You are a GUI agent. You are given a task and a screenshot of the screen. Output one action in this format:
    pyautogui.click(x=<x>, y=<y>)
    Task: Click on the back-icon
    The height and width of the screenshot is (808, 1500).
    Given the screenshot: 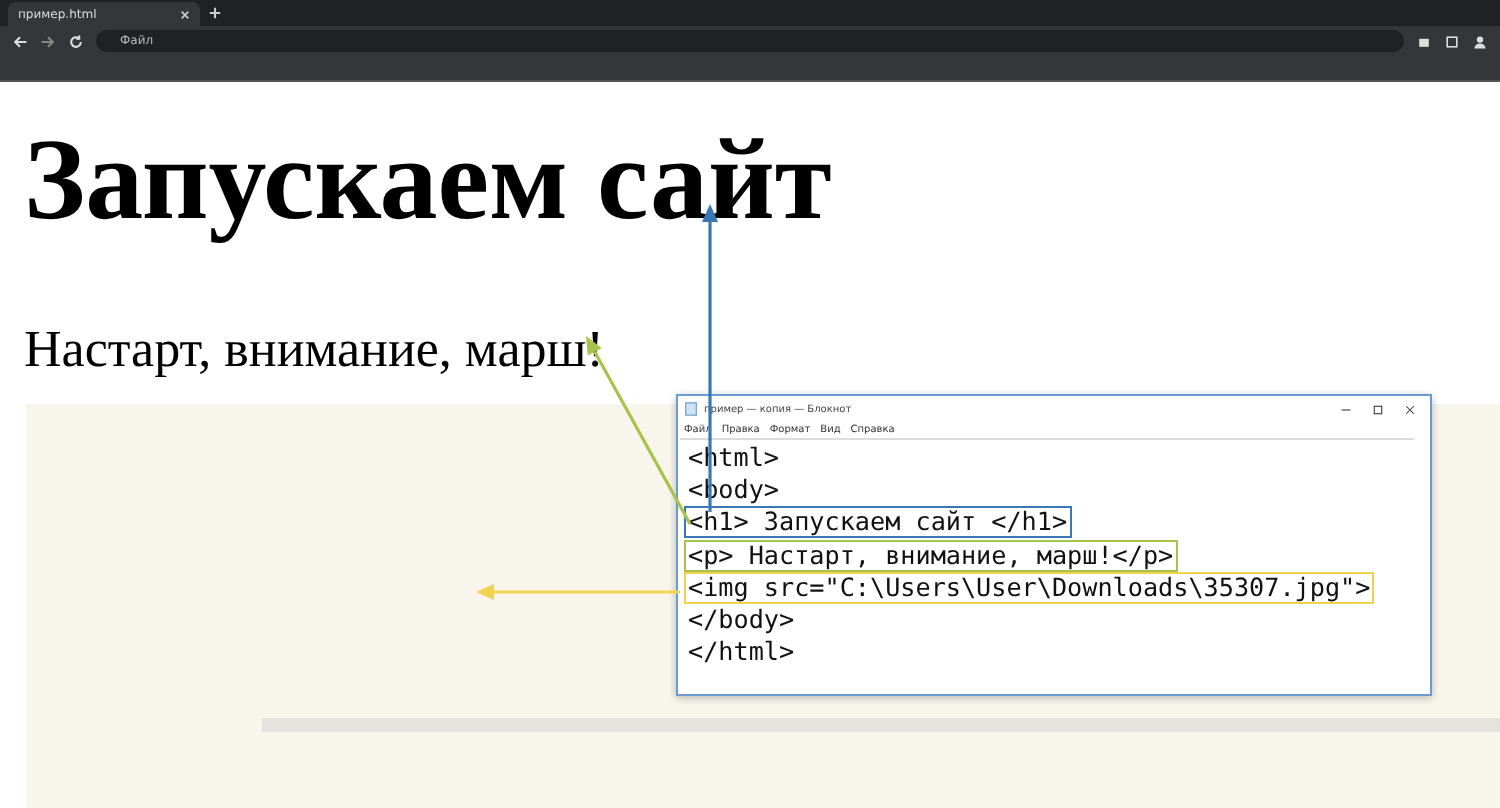 What is the action you would take?
    pyautogui.click(x=20, y=41)
    